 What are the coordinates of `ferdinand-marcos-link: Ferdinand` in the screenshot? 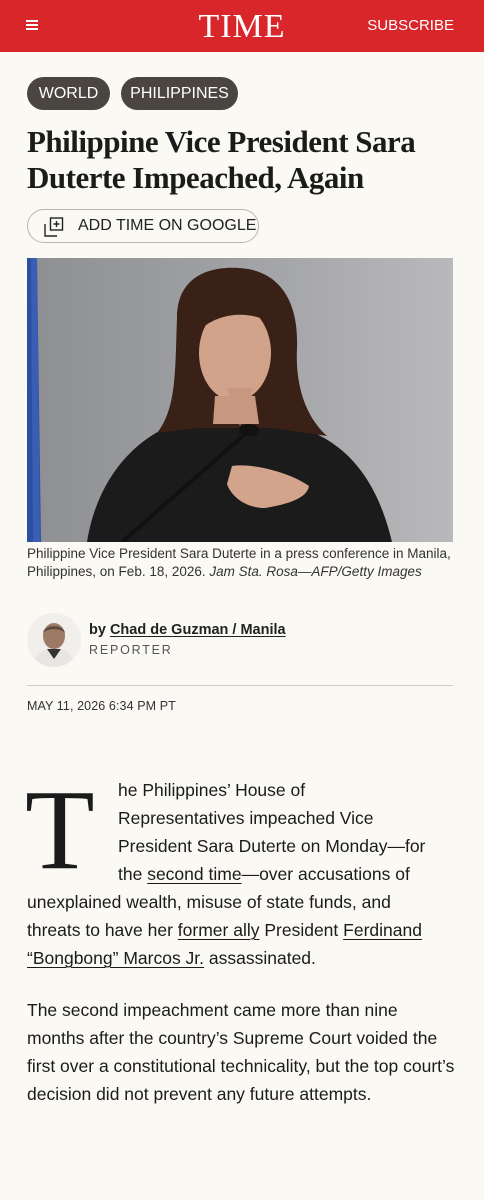 It's located at (382, 930).